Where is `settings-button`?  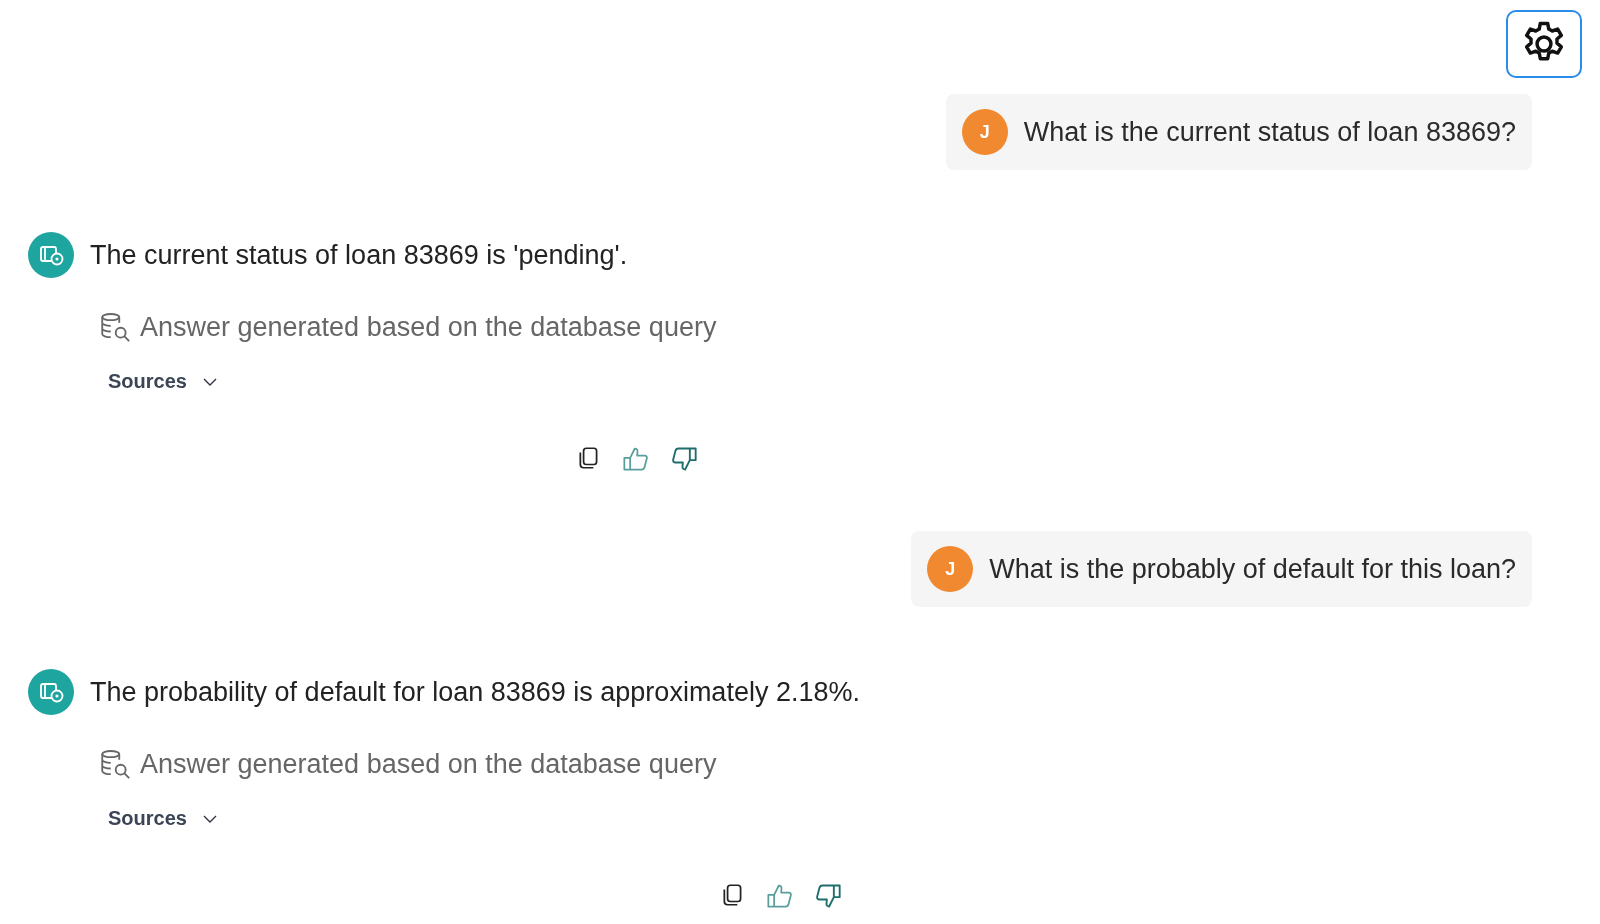 settings-button is located at coordinates (1544, 44).